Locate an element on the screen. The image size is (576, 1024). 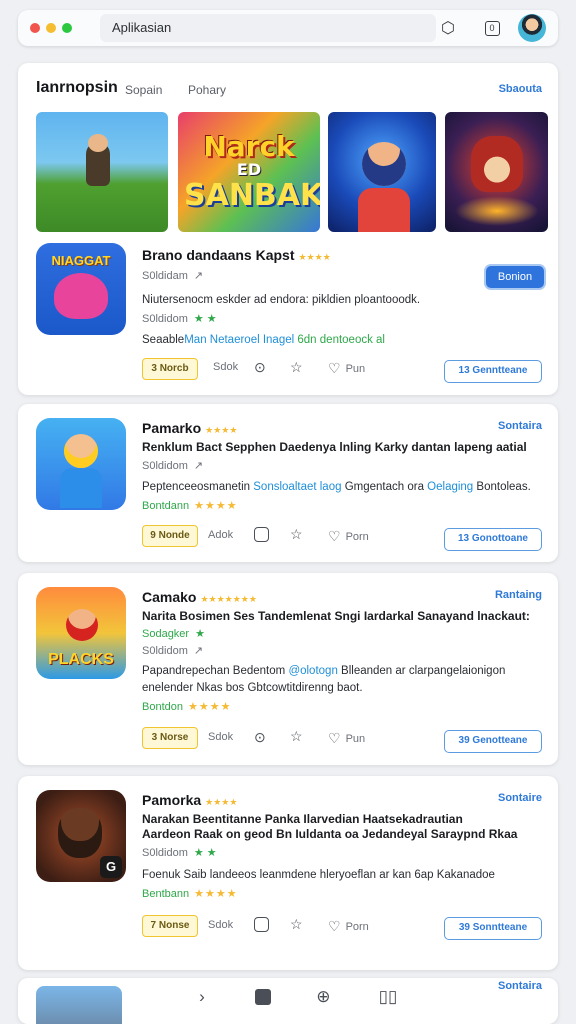
book-icon: ▯▯ is located at coordinates (388, 997).